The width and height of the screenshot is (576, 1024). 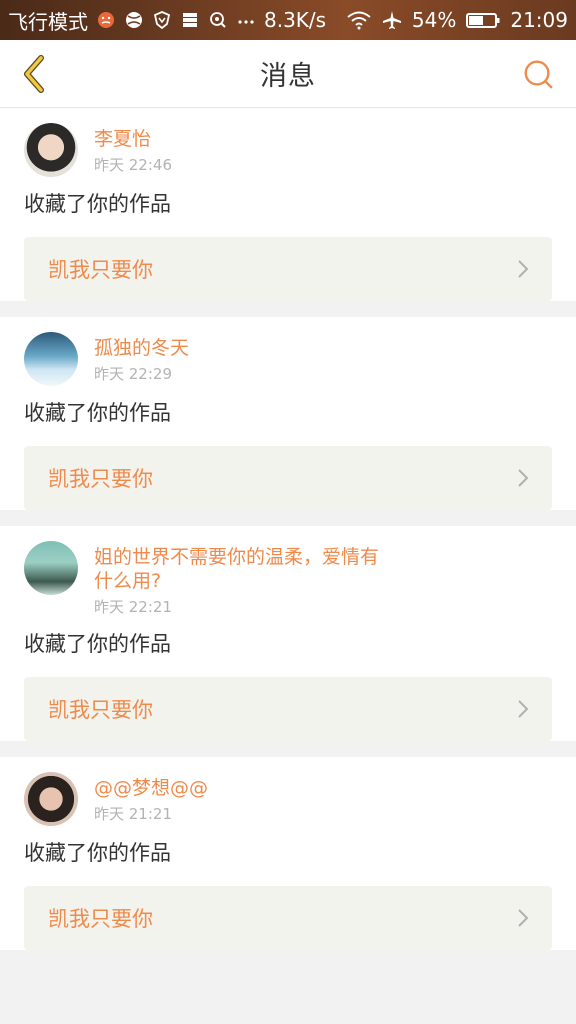 I want to click on shield-icon, so click(x=162, y=20).